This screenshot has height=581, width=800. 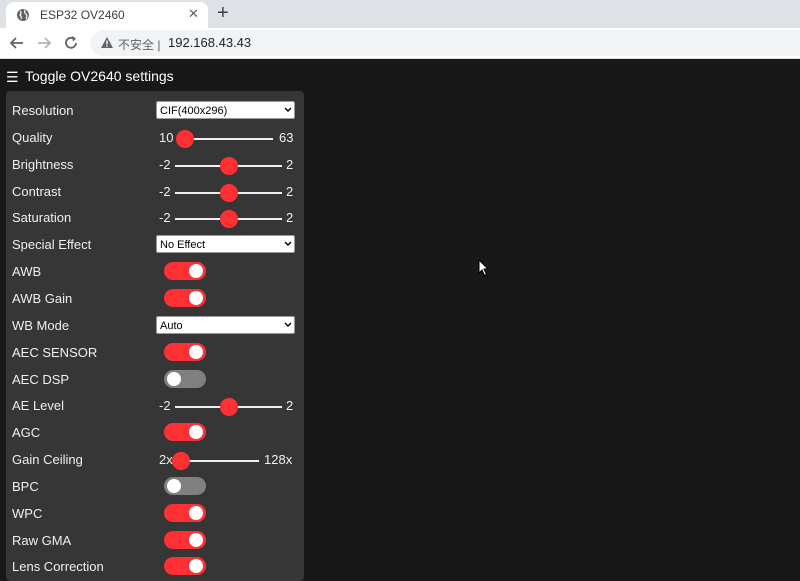 What do you see at coordinates (155, 514) in the screenshot?
I see `setting-row-wpc: WPC` at bounding box center [155, 514].